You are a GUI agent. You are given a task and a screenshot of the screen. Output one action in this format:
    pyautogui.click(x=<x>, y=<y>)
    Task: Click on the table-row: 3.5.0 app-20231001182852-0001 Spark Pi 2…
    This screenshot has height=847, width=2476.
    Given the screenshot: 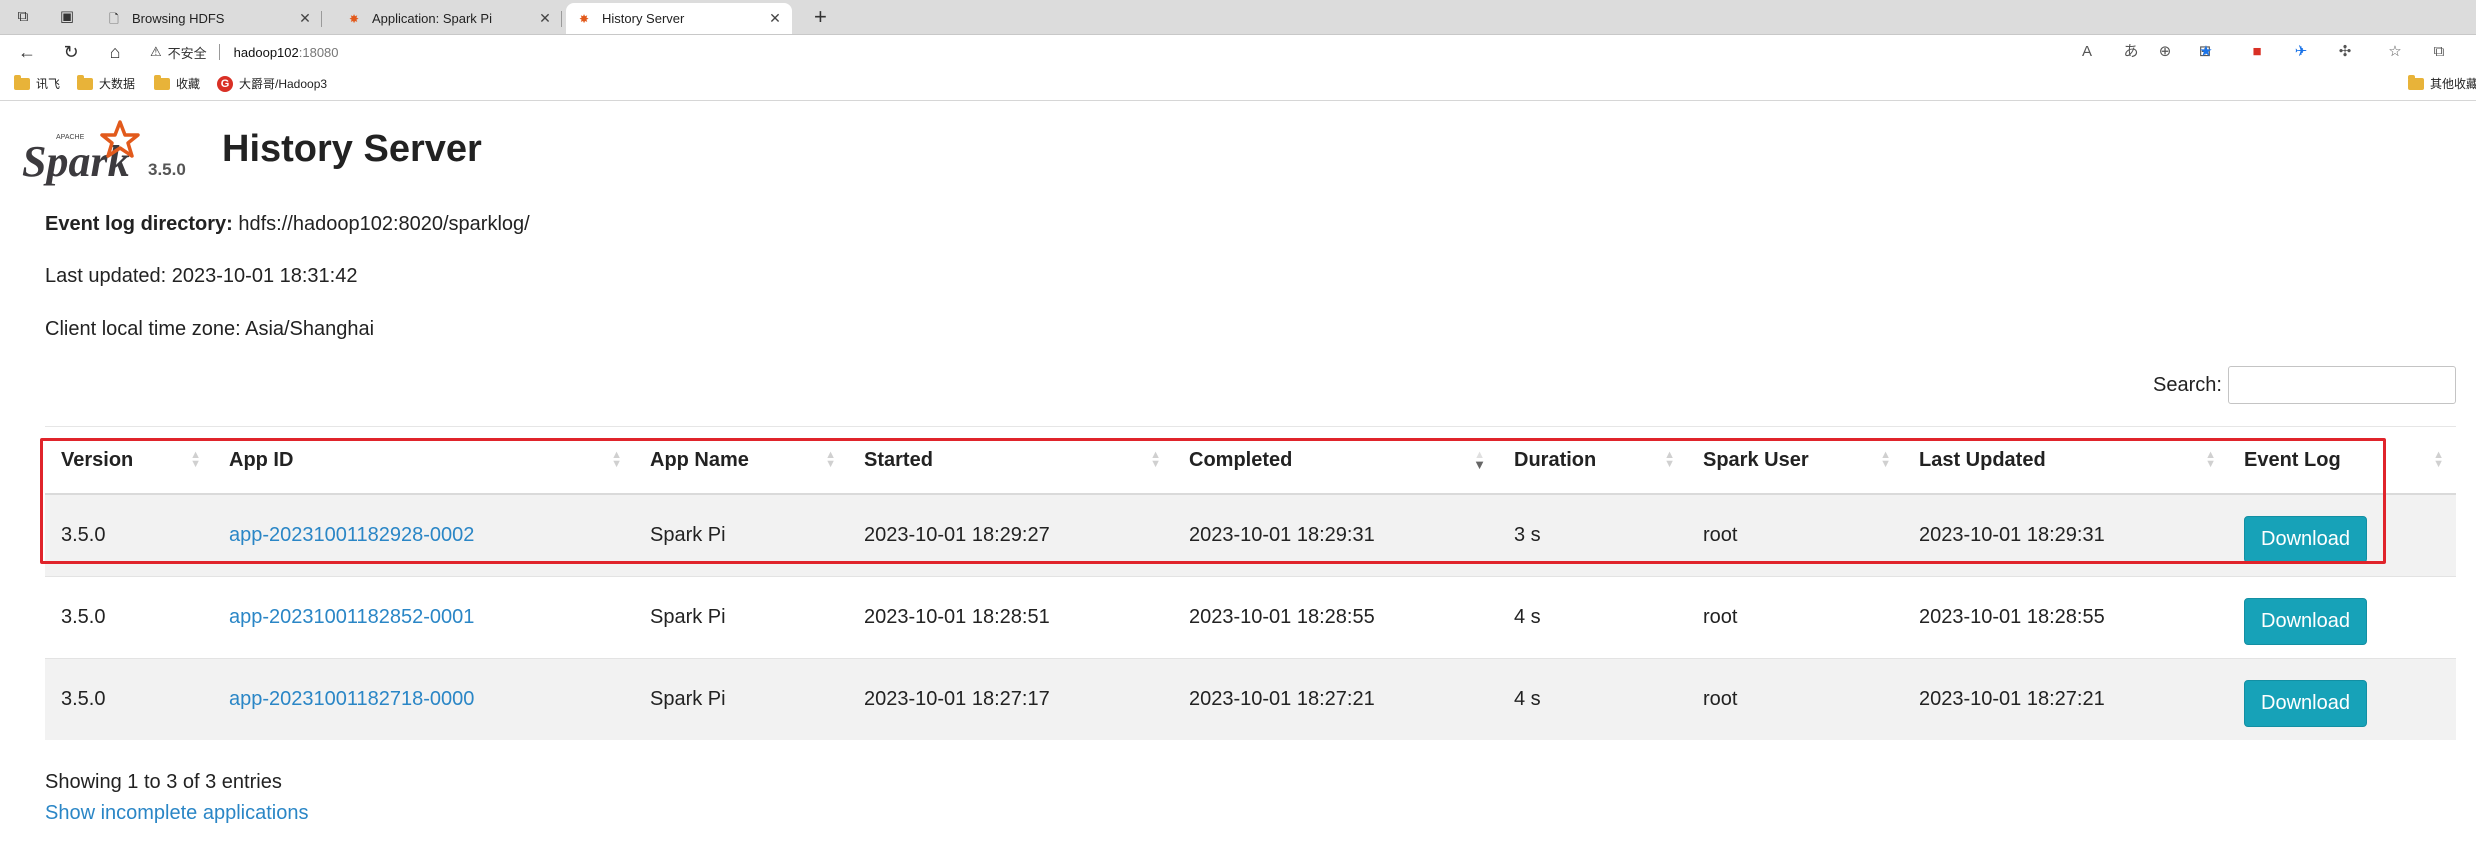 What is the action you would take?
    pyautogui.click(x=1250, y=617)
    